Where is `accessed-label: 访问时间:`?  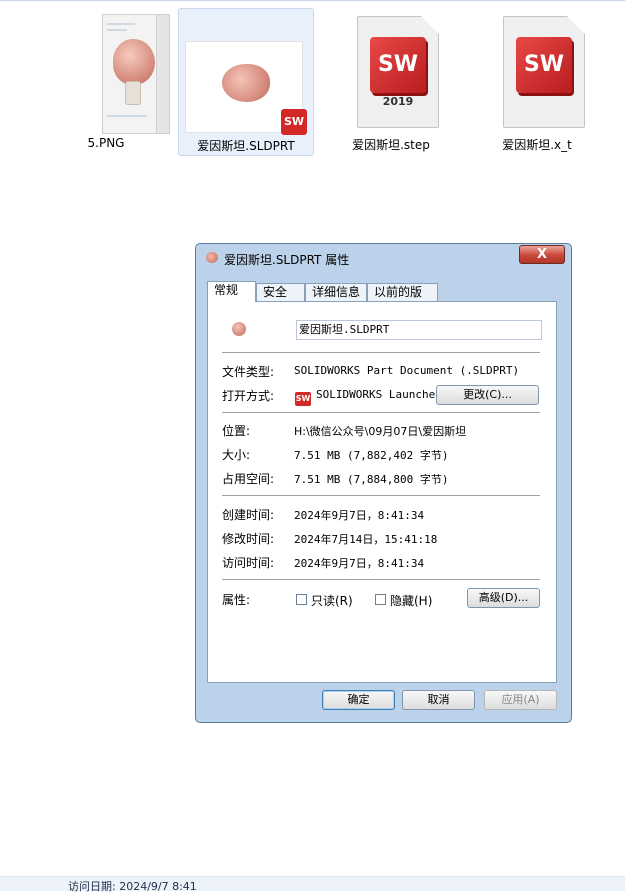 accessed-label: 访问时间: is located at coordinates (248, 563).